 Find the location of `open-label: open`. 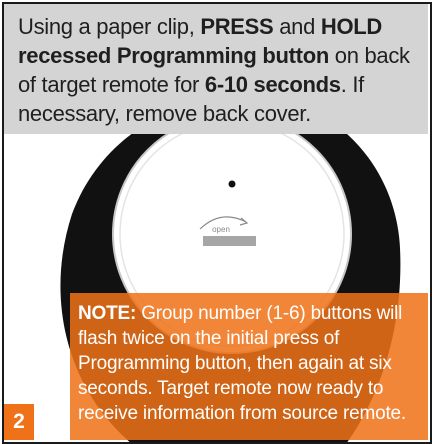

open-label: open is located at coordinates (221, 229).